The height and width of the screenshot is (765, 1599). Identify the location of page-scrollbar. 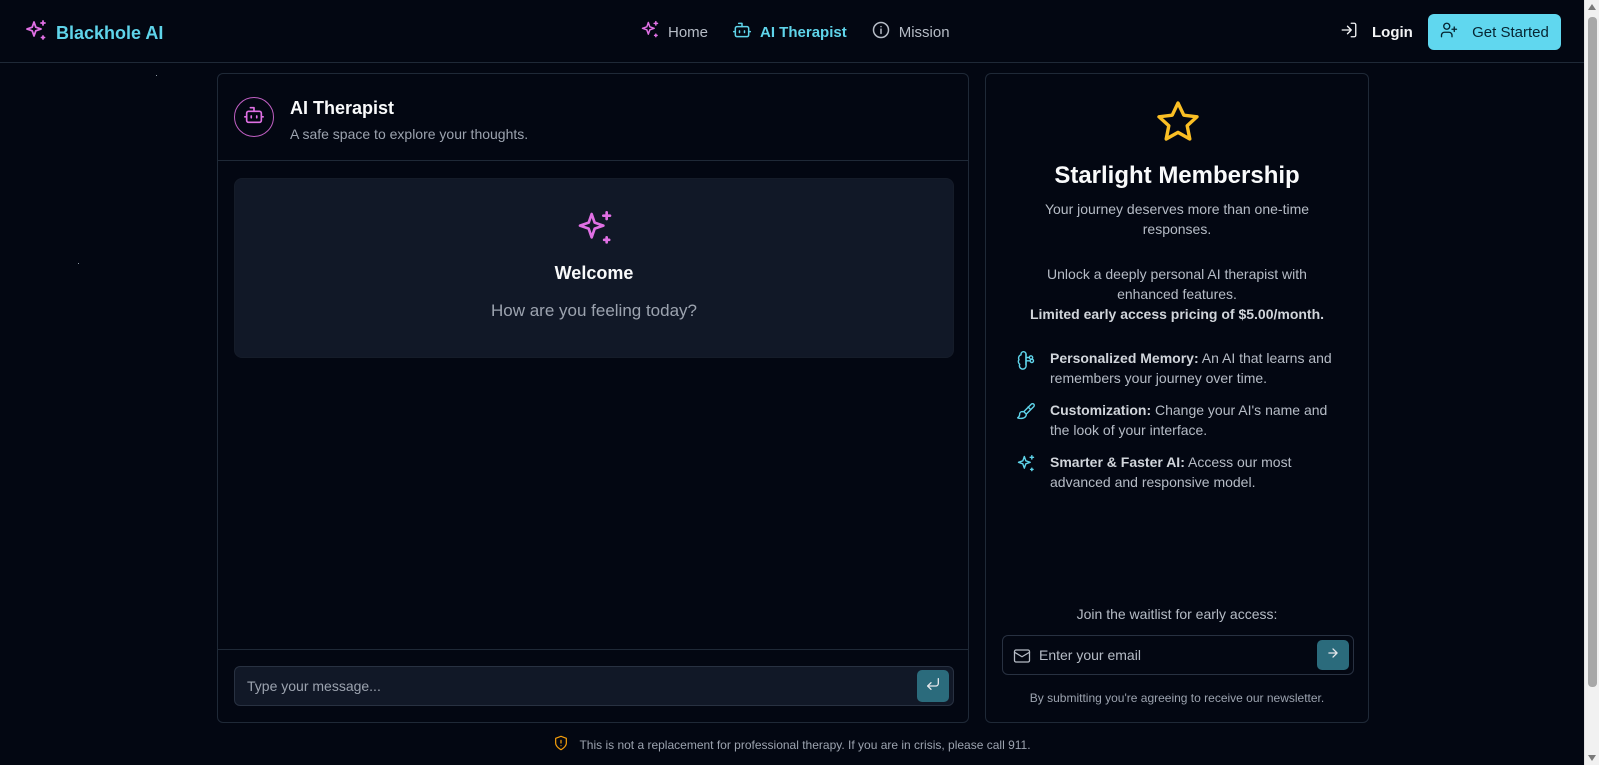
(1591, 382).